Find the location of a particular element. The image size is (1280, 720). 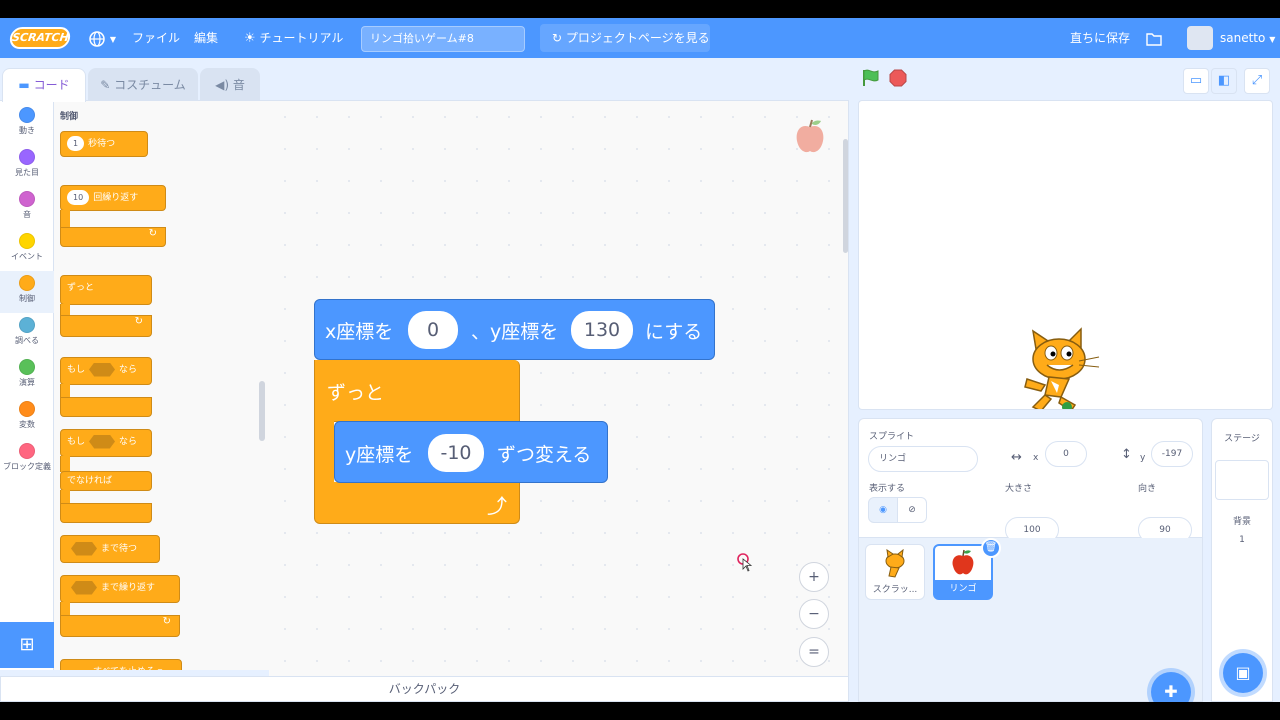

scratch-cat-sprite is located at coordinates (1065, 367).